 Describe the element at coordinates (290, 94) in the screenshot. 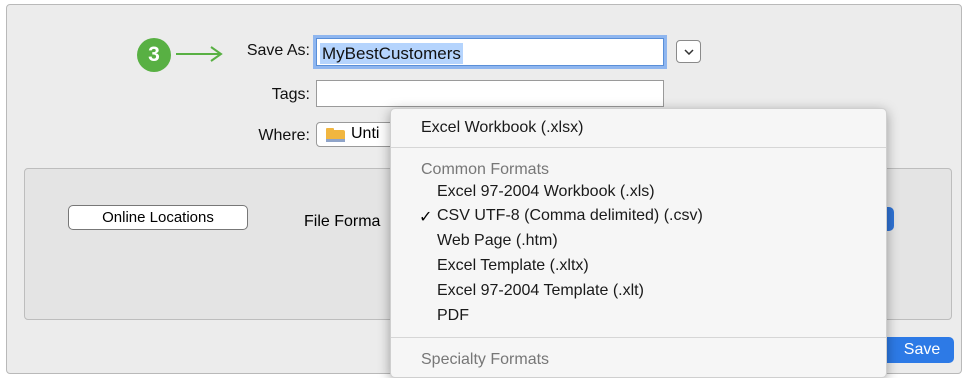

I see `tags-label: Tags:` at that location.